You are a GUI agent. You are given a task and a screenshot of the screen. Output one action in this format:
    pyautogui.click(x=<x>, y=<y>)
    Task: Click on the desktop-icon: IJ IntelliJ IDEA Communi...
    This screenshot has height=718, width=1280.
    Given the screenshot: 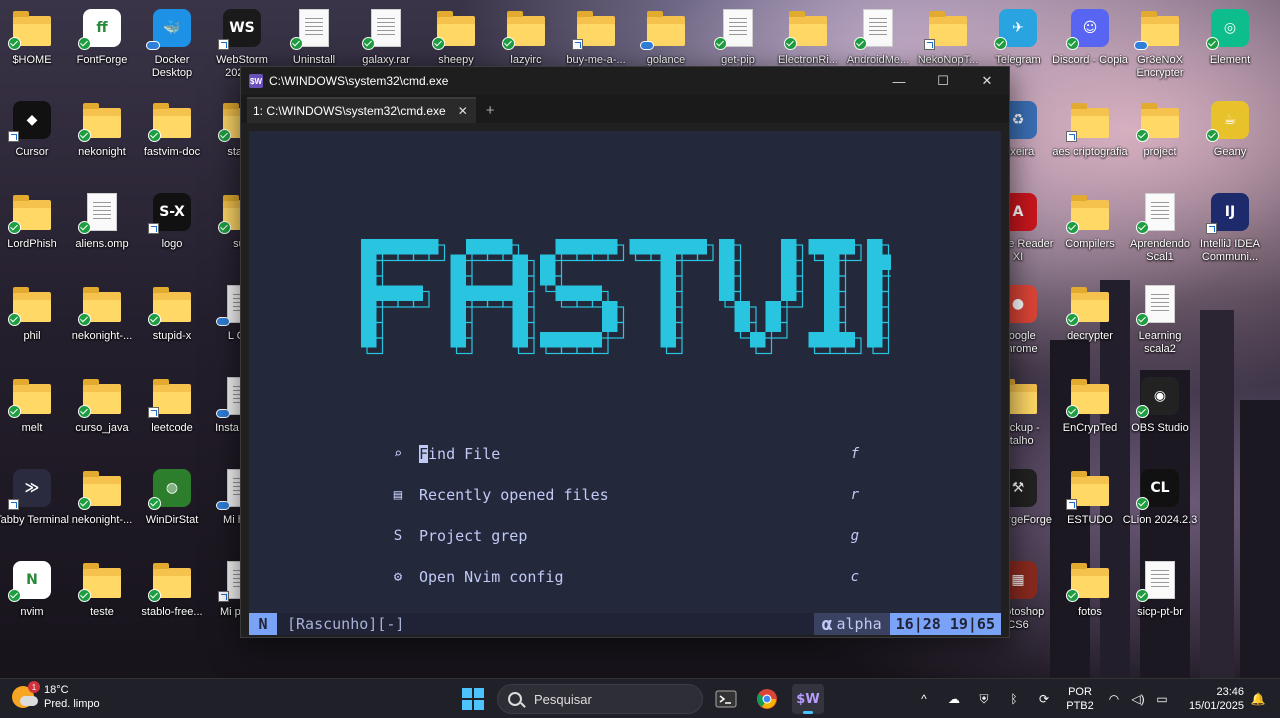 What is the action you would take?
    pyautogui.click(x=1230, y=237)
    